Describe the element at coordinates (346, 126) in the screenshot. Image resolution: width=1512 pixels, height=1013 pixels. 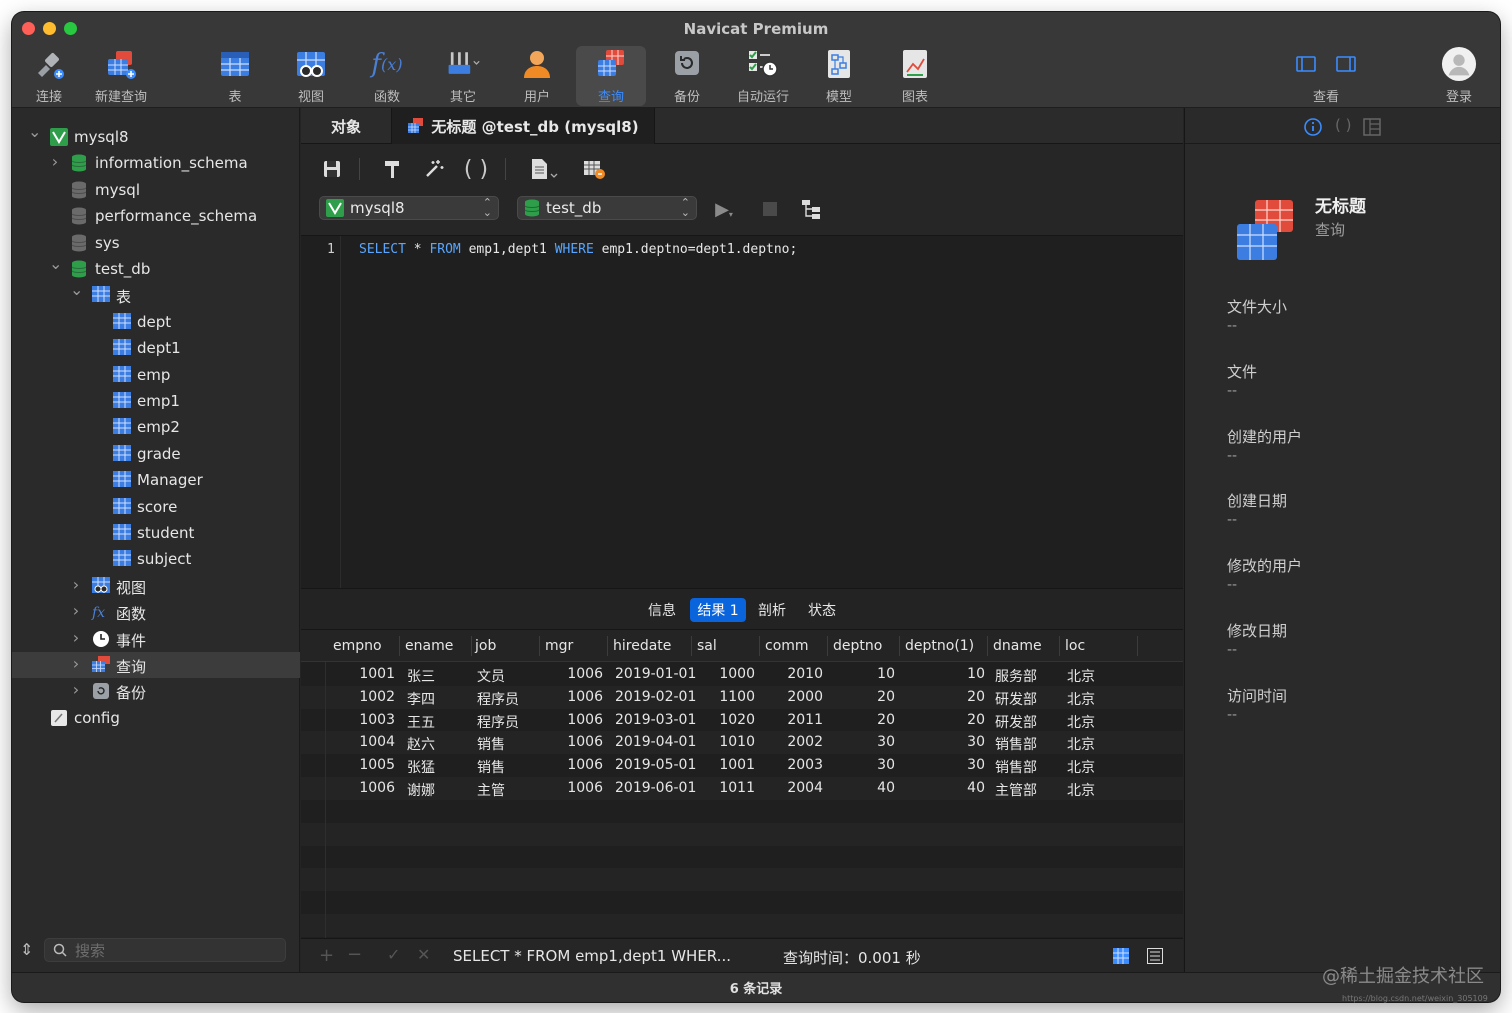
I see `tab-objects: 对象` at that location.